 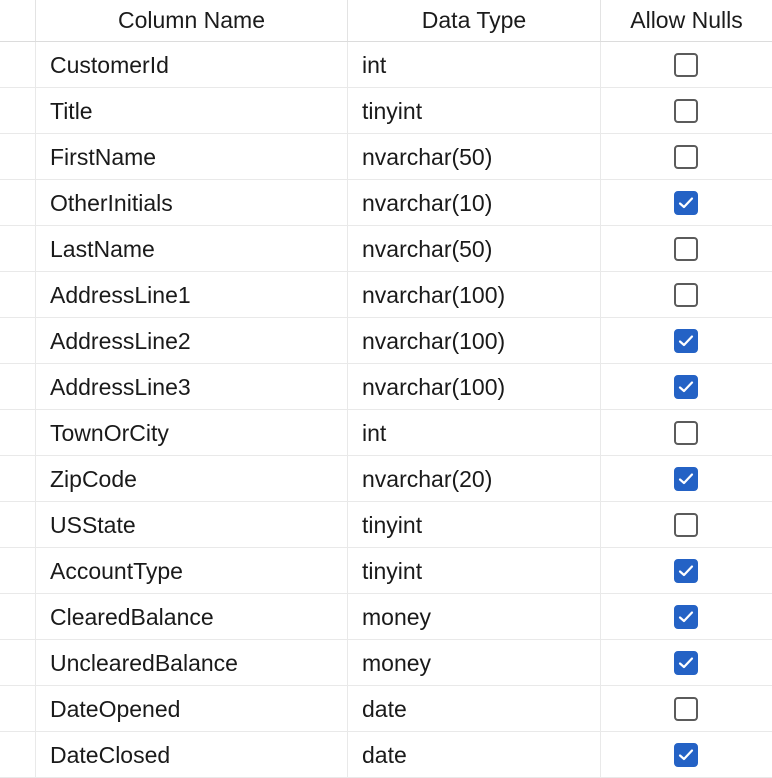 I want to click on table-row: DateClosed date, so click(x=386, y=755).